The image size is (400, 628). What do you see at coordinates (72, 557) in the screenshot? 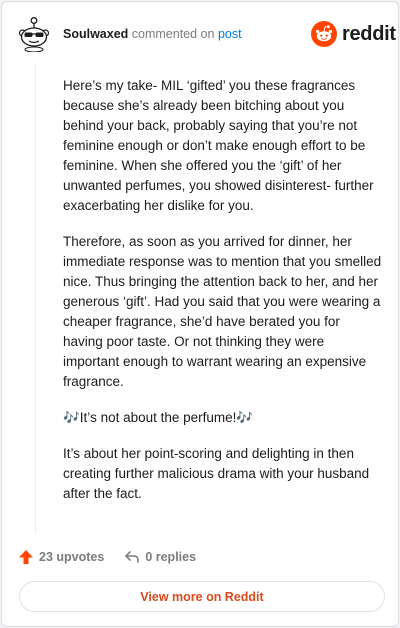
I see `upvote-count: 23 upvotes` at bounding box center [72, 557].